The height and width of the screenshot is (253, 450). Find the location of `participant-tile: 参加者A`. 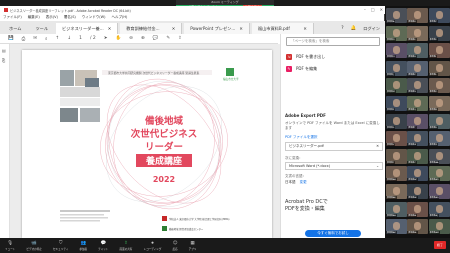

participant-tile: 参加者A is located at coordinates (396, 15).